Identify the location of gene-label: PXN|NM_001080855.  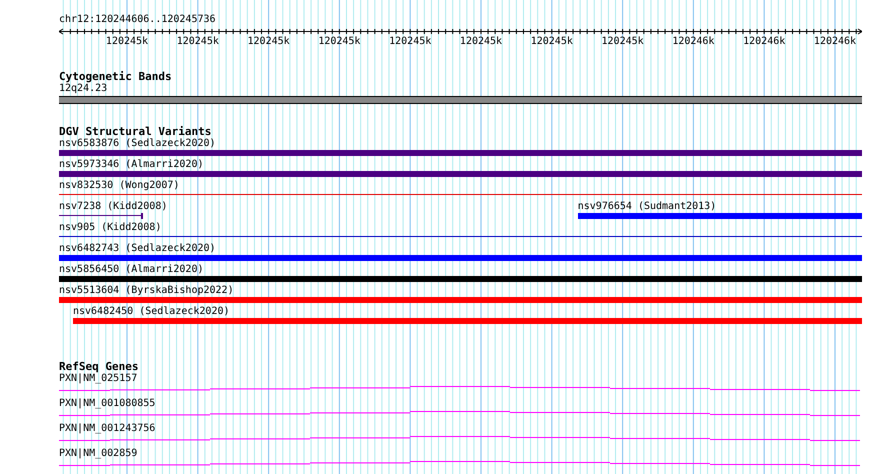
(107, 404).